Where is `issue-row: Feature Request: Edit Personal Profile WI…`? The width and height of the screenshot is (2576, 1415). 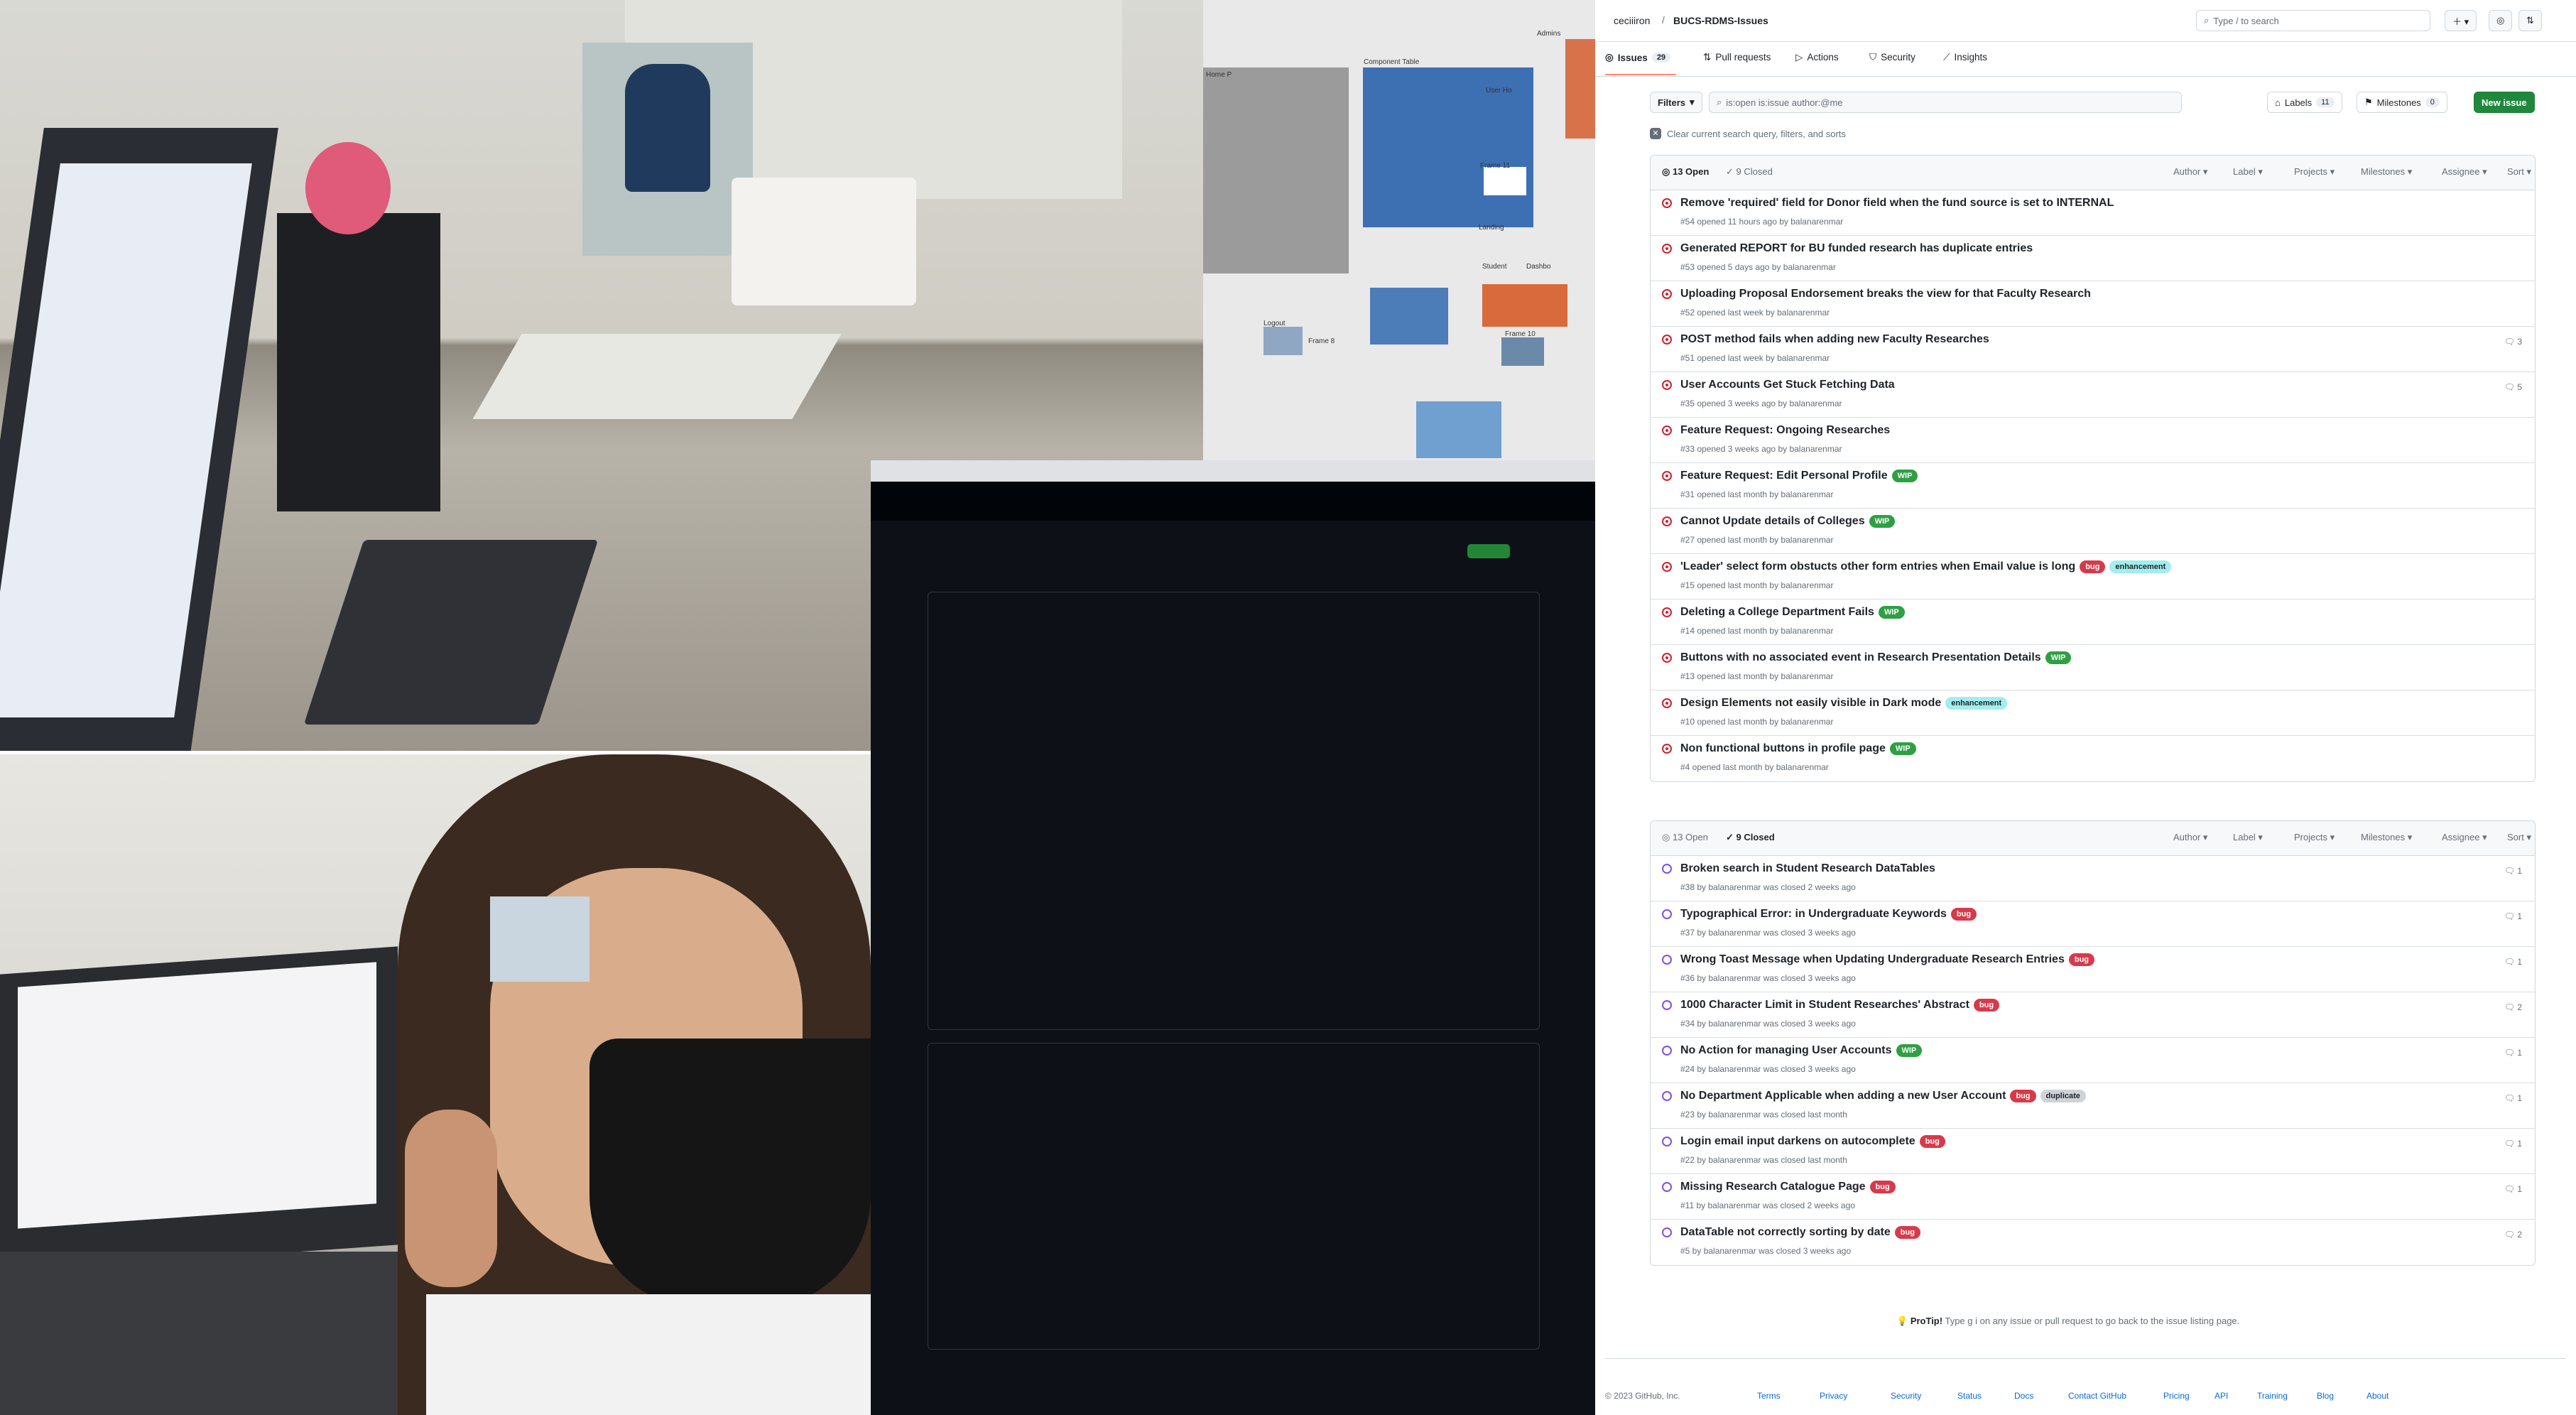 issue-row: Feature Request: Edit Personal Profile WI… is located at coordinates (2093, 486).